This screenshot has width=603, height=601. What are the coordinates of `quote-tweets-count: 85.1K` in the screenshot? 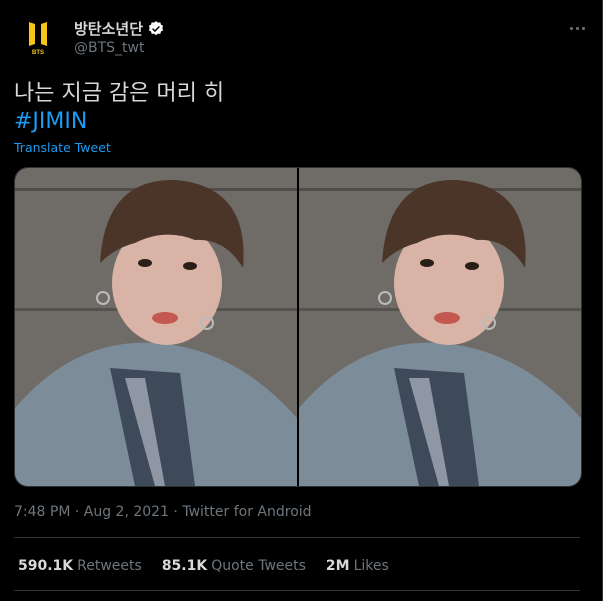 It's located at (184, 566).